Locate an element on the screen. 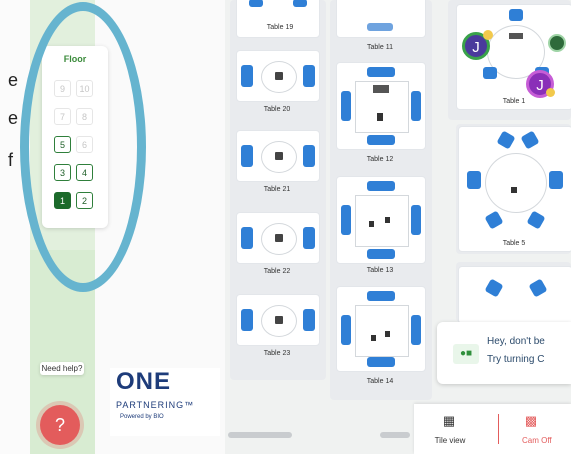  table-5-tile is located at coordinates (514, 189).